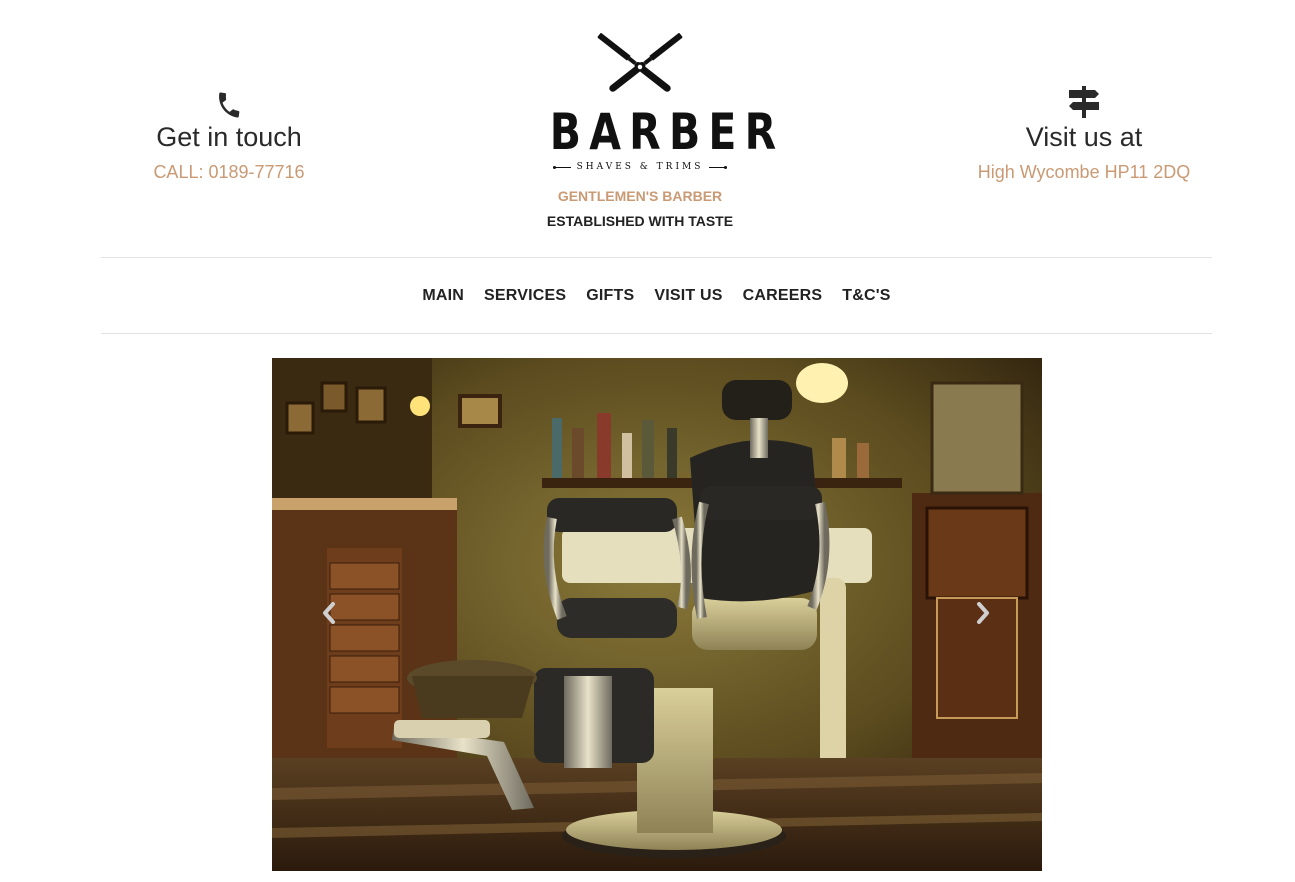 The width and height of the screenshot is (1295, 882). Describe the element at coordinates (1084, 102) in the screenshot. I see `signpost-icon` at that location.